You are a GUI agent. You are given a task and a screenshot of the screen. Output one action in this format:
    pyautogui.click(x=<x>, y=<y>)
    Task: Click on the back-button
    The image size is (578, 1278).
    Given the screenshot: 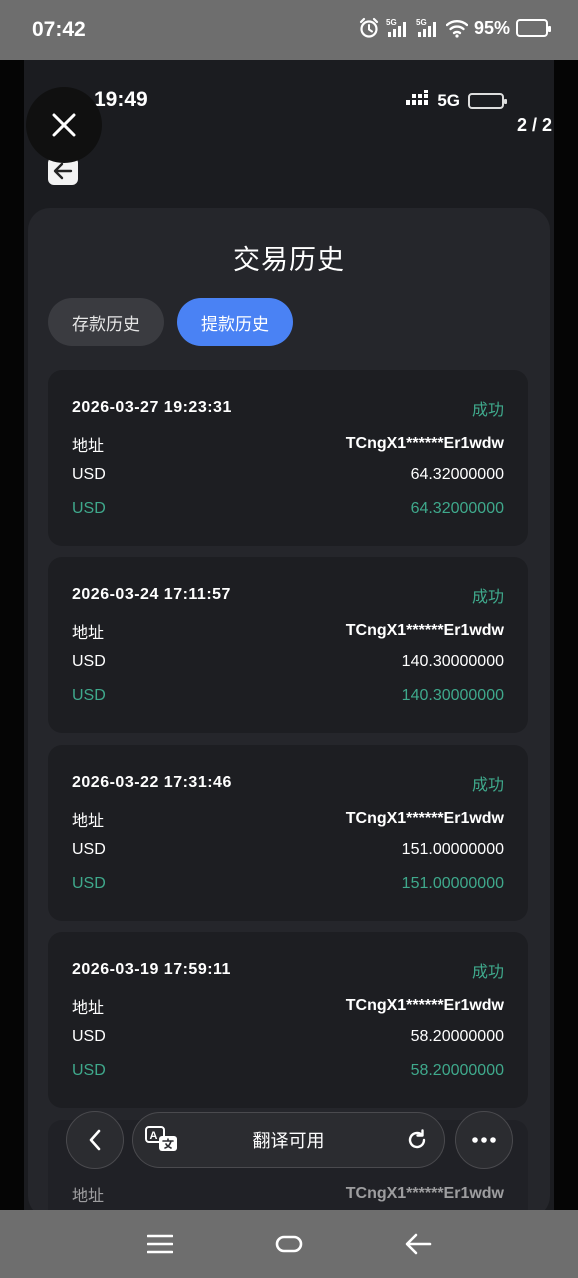 What is the action you would take?
    pyautogui.click(x=418, y=1244)
    